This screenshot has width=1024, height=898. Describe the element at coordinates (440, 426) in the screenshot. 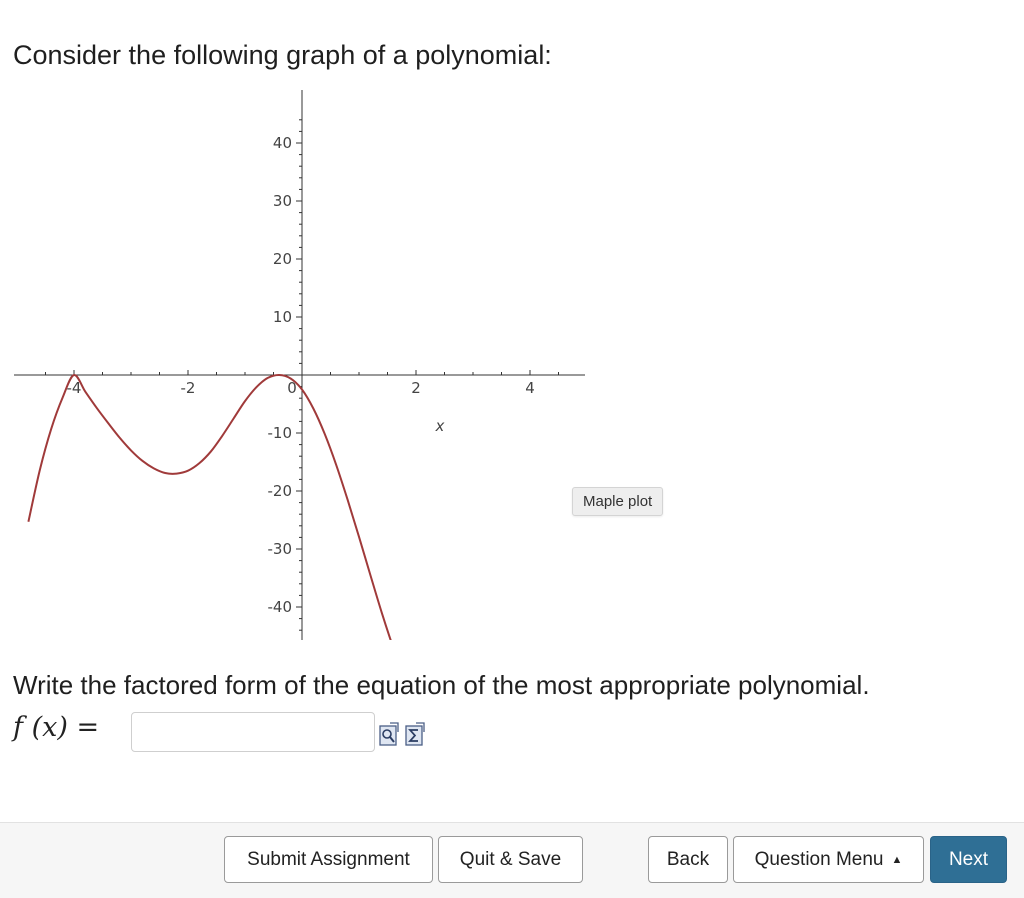

I see `x-axis-label: x` at that location.